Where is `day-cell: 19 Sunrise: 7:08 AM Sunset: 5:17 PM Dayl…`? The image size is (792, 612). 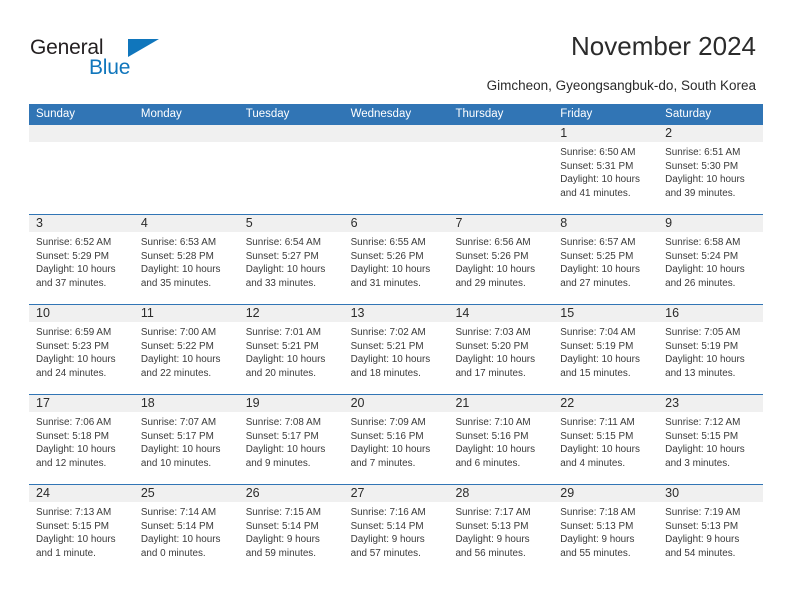
day-cell: 19 Sunrise: 7:08 AM Sunset: 5:17 PM Dayl… is located at coordinates (291, 439).